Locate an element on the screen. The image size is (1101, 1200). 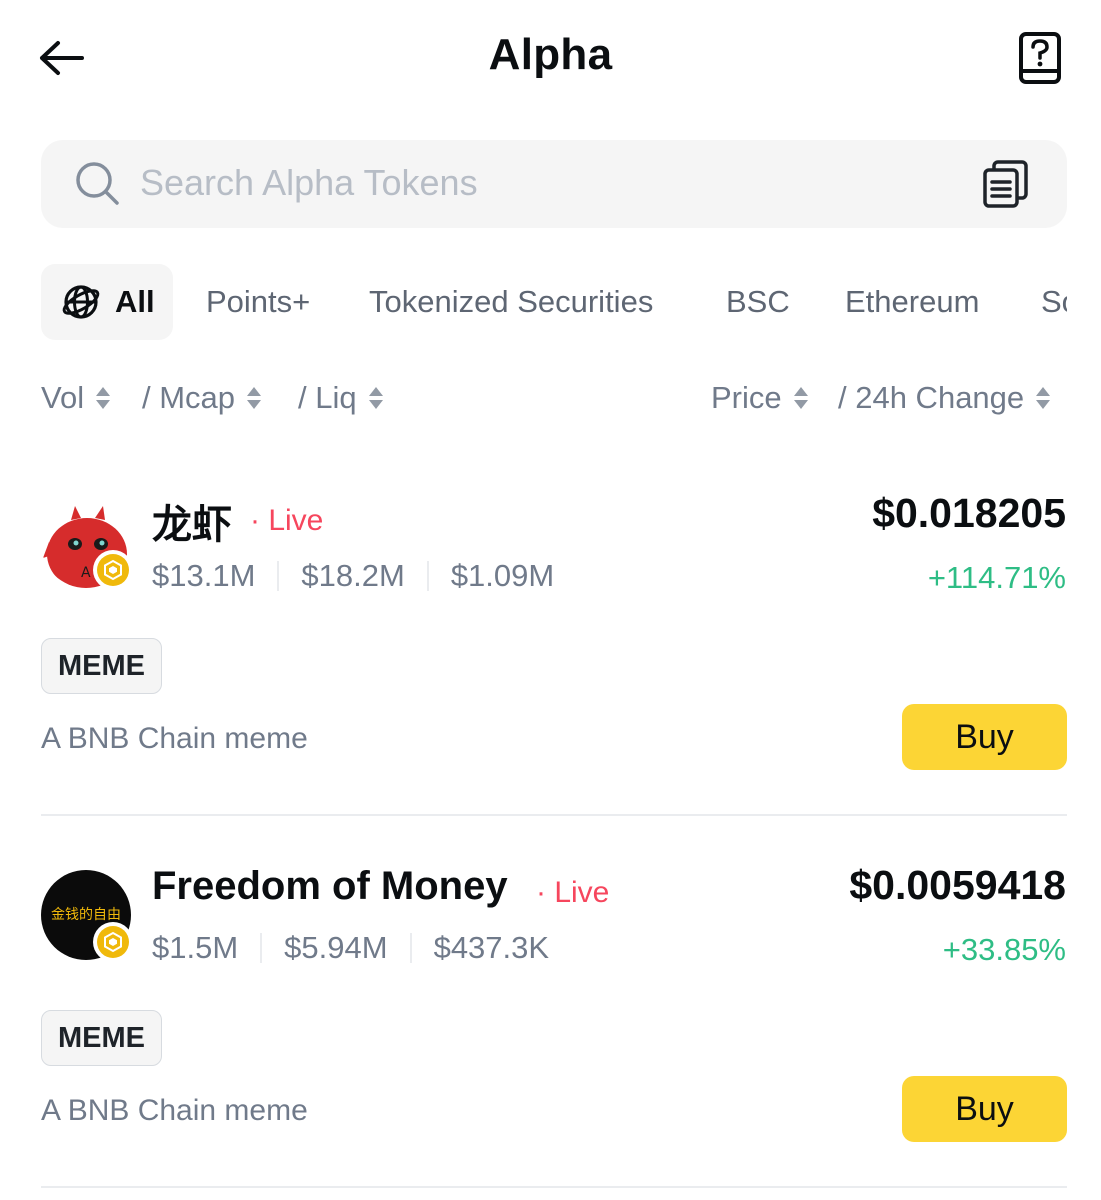
tab-tokenized-securities: Tokenized Securities is located at coordinates (511, 302).